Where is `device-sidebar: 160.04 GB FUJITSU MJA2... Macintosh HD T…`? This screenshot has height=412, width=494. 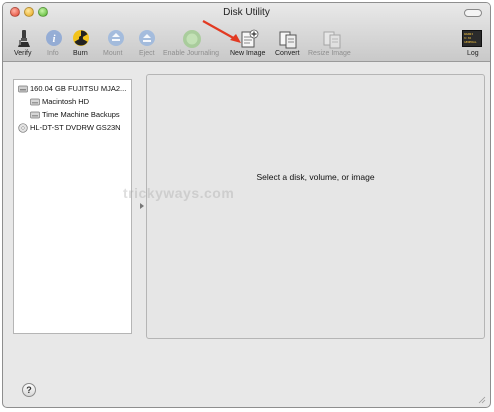 device-sidebar: 160.04 GB FUJITSU MJA2... Macintosh HD T… is located at coordinates (72, 206).